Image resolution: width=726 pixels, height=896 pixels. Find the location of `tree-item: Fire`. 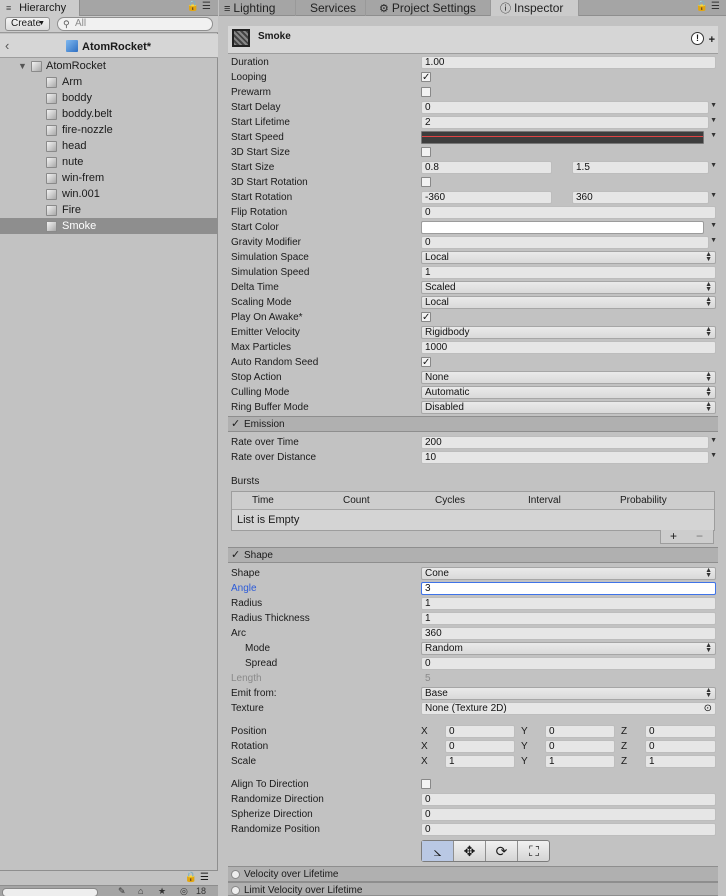

tree-item: Fire is located at coordinates (109, 210).